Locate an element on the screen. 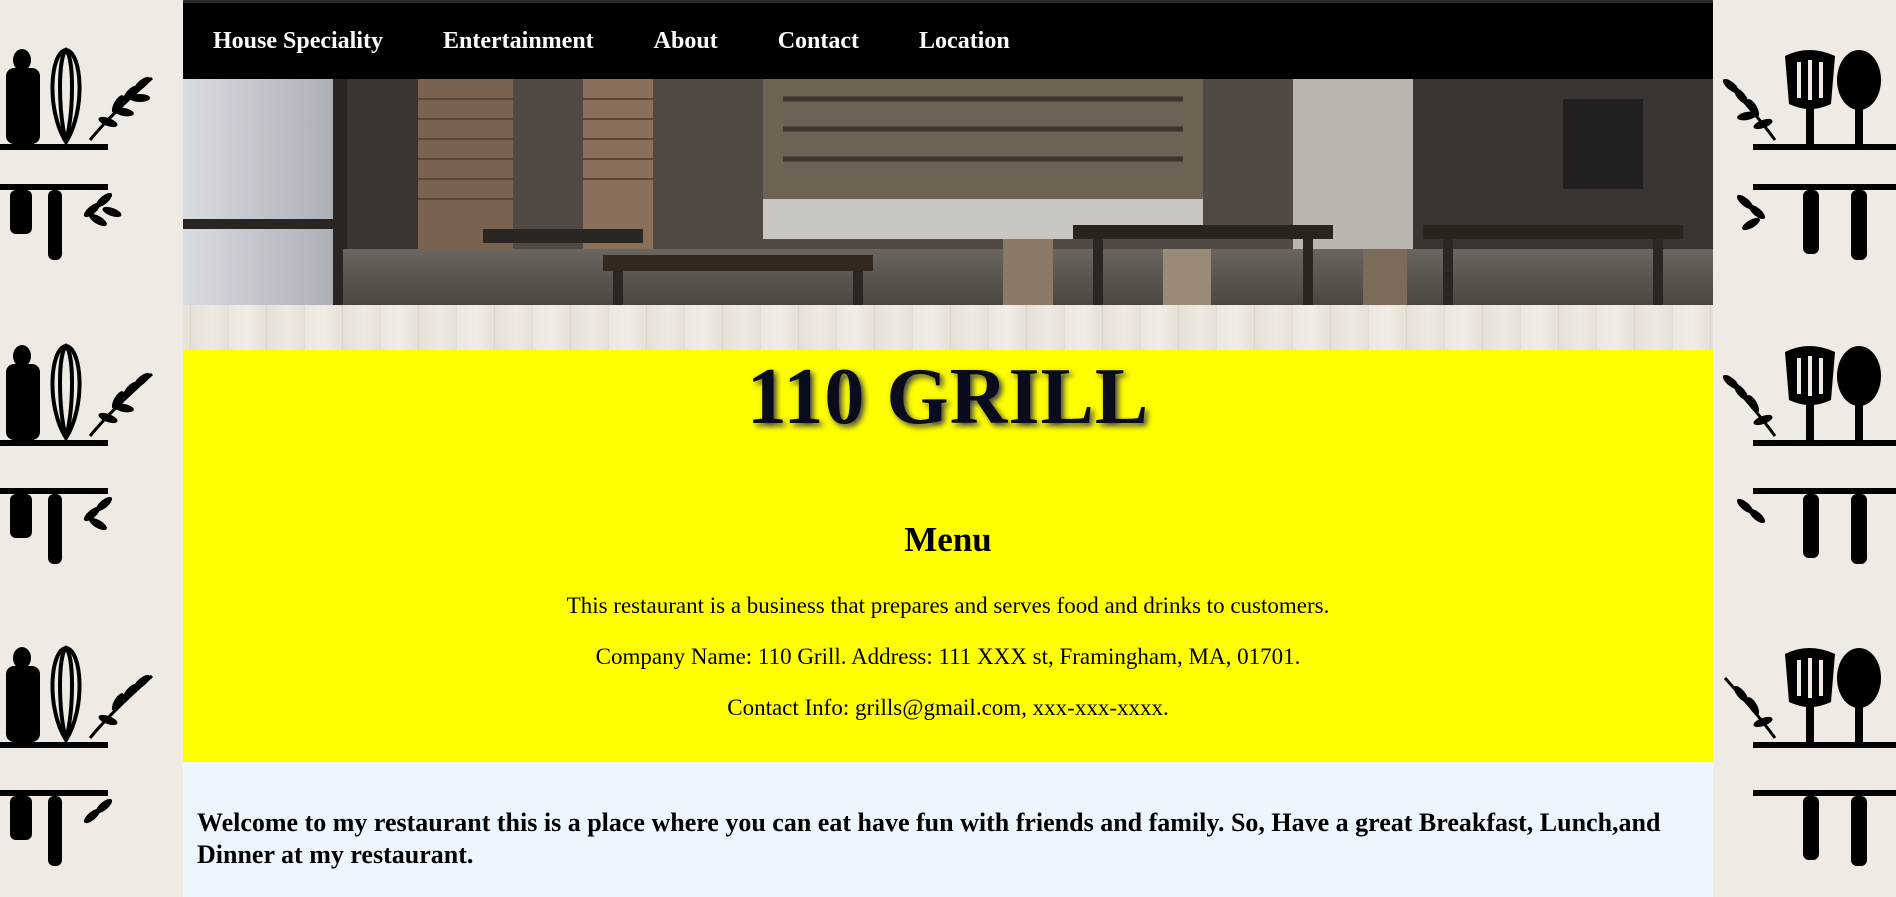 Image resolution: width=1896 pixels, height=897 pixels. nav-item-house-speciality: House Speciality is located at coordinates (298, 41).